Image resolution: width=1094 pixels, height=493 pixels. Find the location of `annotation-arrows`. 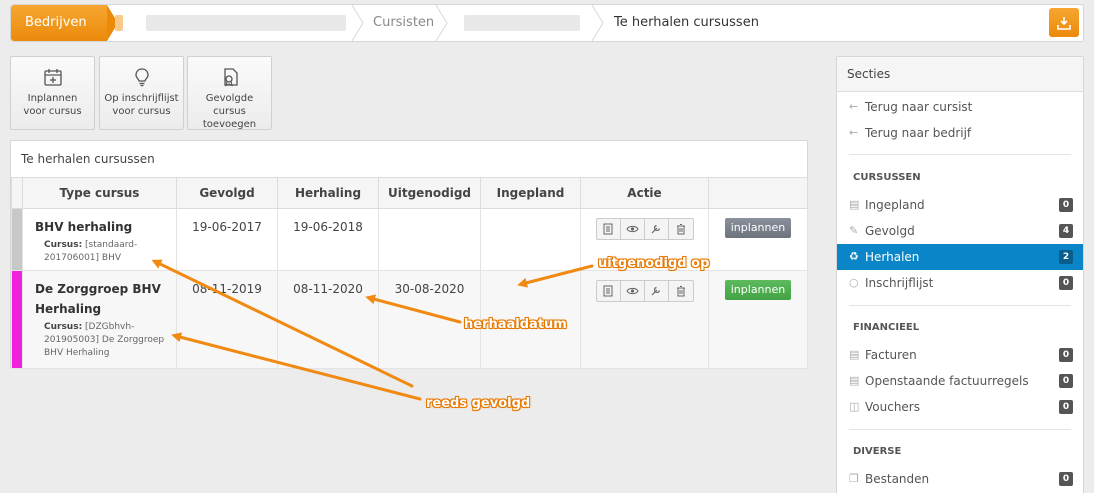

annotation-arrows is located at coordinates (372, 330).